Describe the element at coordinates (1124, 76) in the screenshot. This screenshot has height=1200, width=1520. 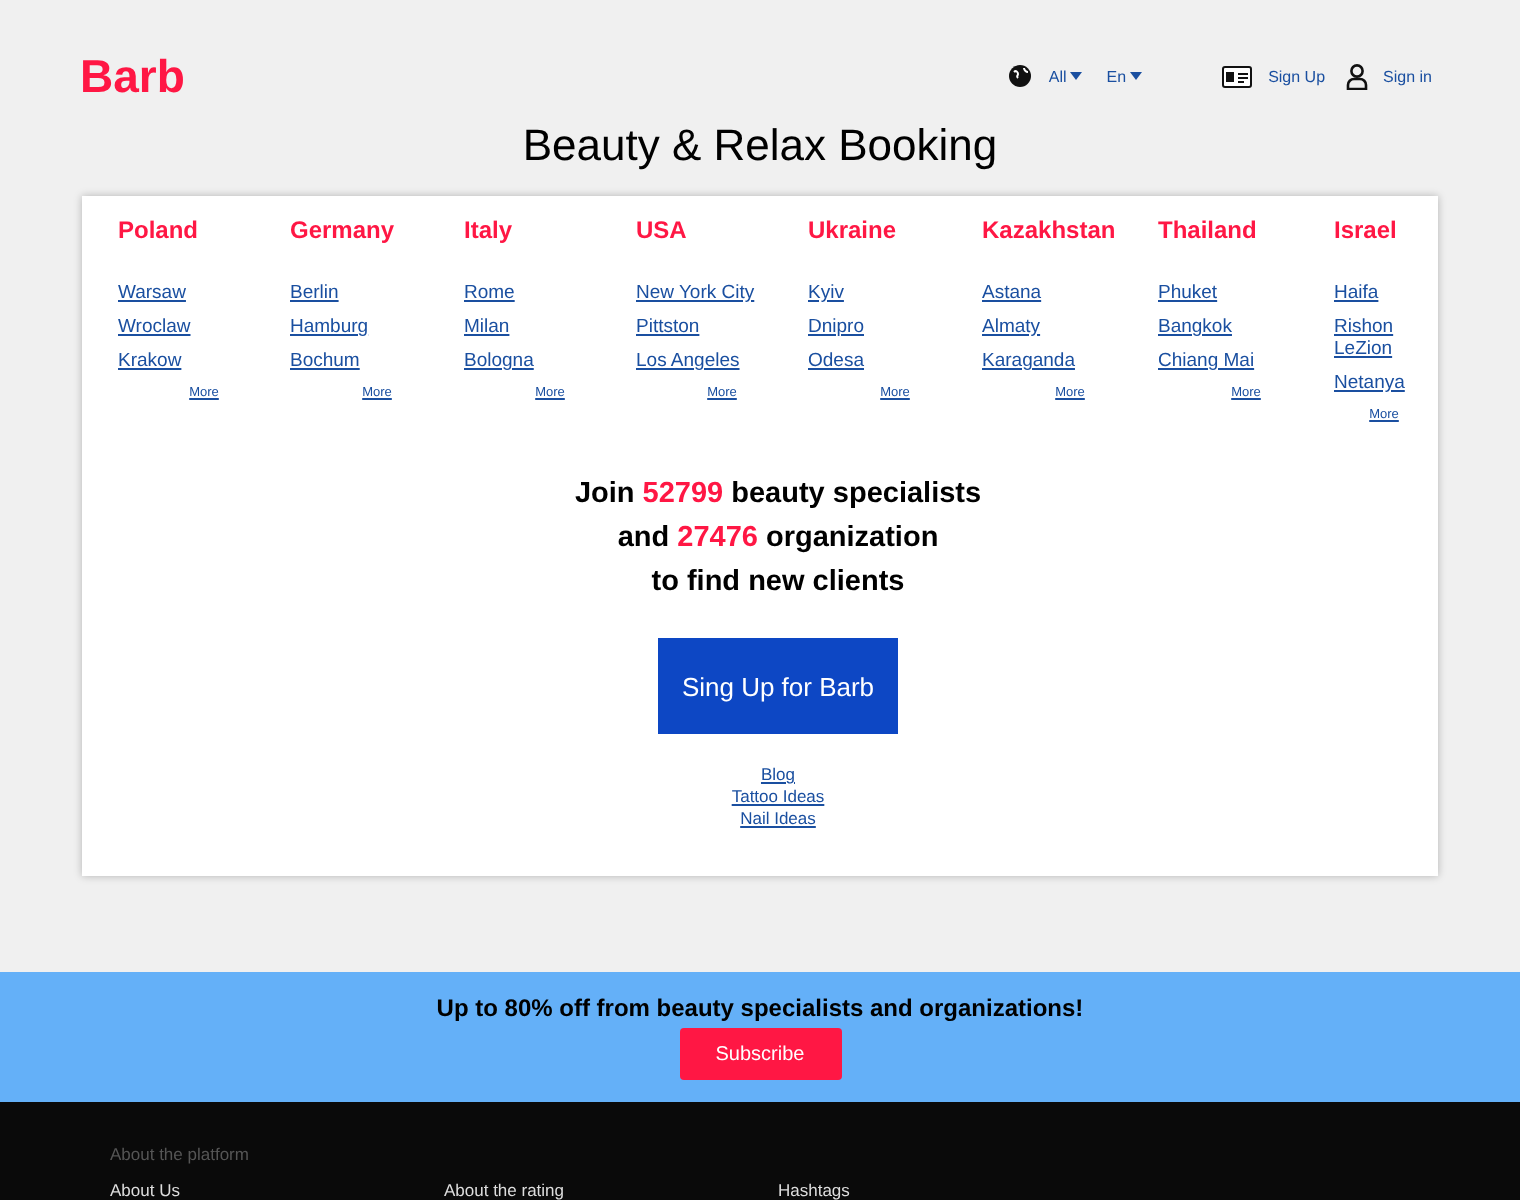
I see `language-selector: En` at that location.